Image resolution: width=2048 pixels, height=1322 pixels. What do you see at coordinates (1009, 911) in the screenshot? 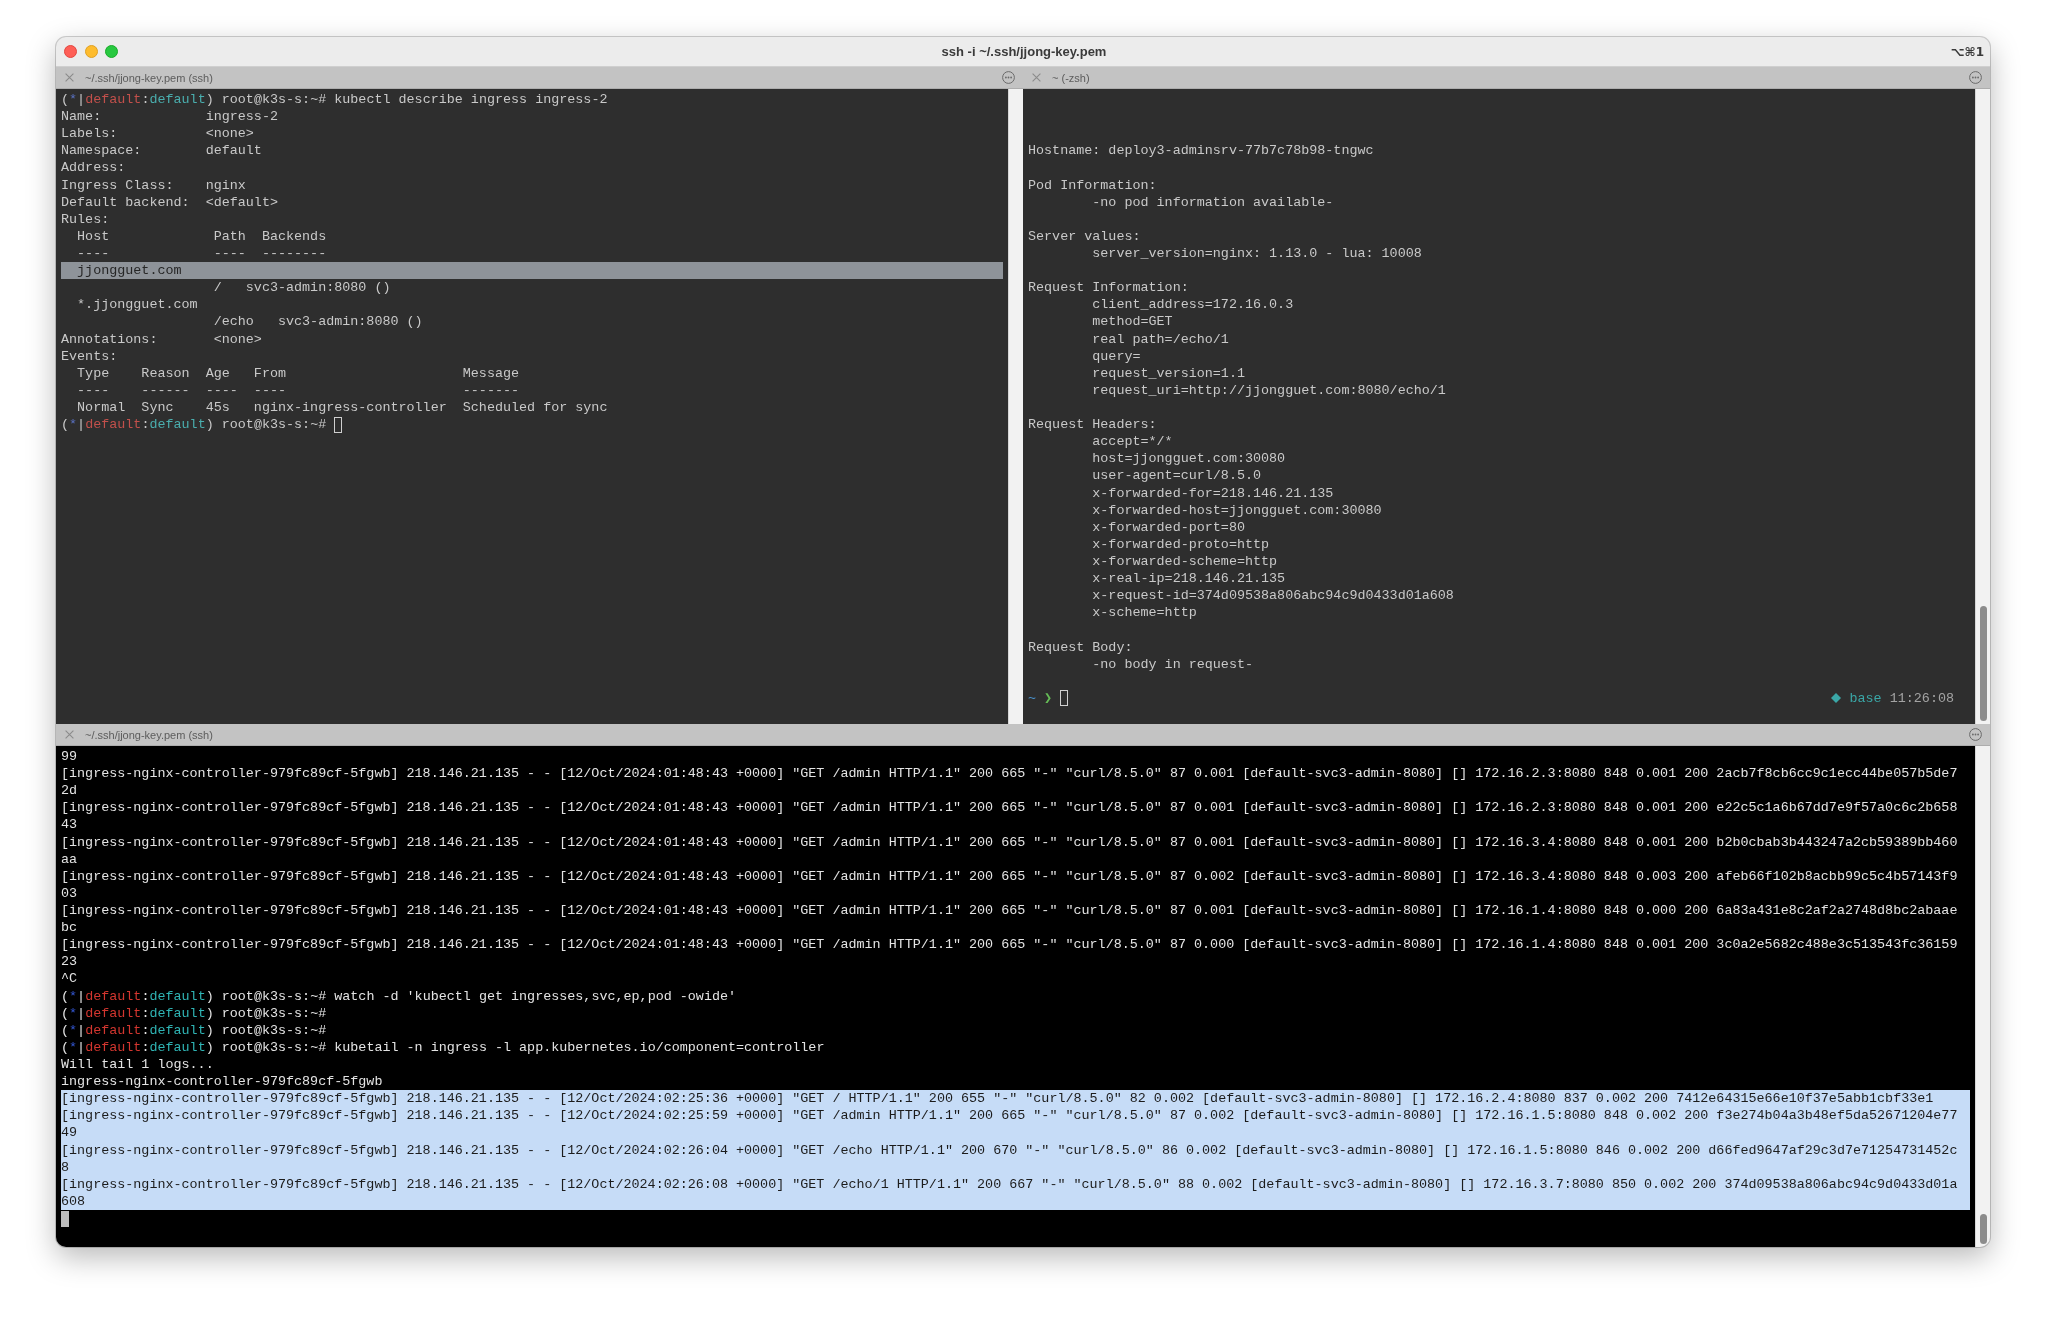
I see `output-line: [ingress-nginx-controller-979fc89cf-5fgwb] 218.146.21.135 - - [12/Oct/2024:01:48:43 +0000] "GET /admin HTTP/1.1" 200 665 "-" "curl/8.5.0" 87 0.001 [default-svc3-admin-8080] [] 172.16.1.4:8080 848 0.000 200 6a83a431e8c2af2a2748d8bc2abaae` at bounding box center [1009, 911].